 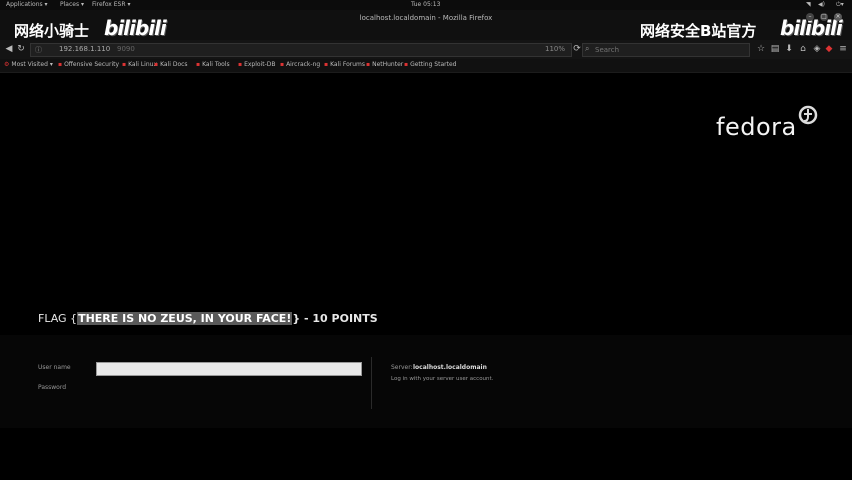 I want to click on fedora-infinity-icon, so click(x=808, y=115).